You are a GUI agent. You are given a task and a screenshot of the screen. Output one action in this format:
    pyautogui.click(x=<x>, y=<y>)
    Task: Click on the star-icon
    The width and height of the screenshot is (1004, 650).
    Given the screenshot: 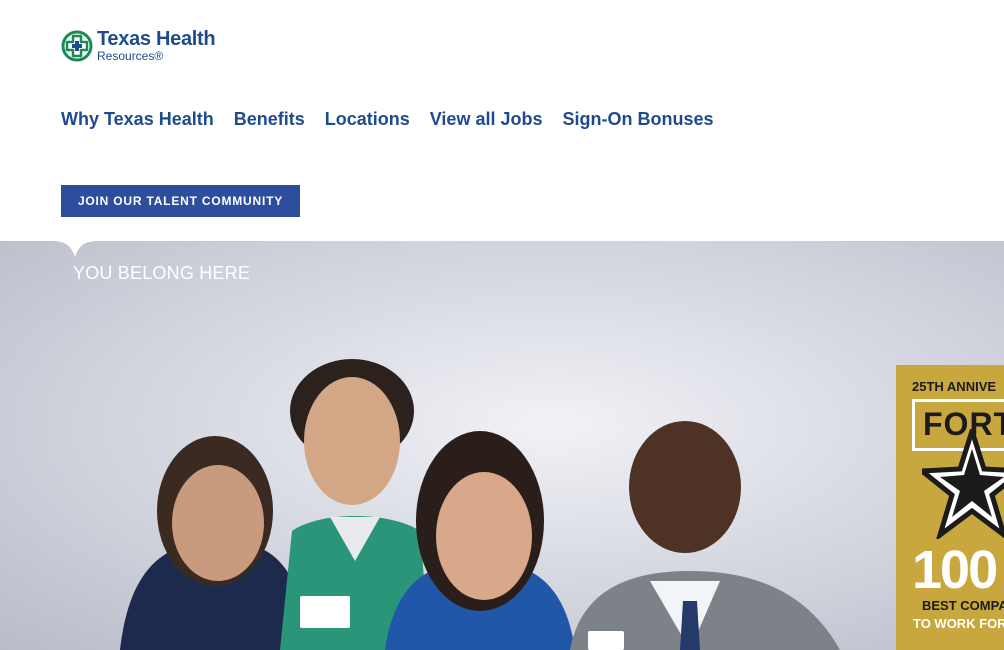 What is the action you would take?
    pyautogui.click(x=963, y=484)
    